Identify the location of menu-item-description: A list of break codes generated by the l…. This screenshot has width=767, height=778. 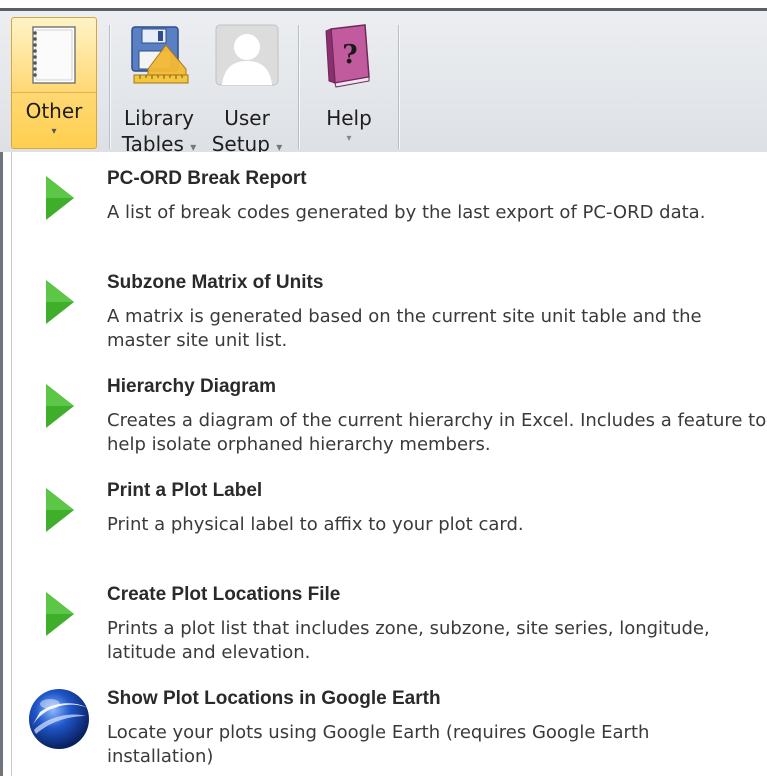
(406, 212).